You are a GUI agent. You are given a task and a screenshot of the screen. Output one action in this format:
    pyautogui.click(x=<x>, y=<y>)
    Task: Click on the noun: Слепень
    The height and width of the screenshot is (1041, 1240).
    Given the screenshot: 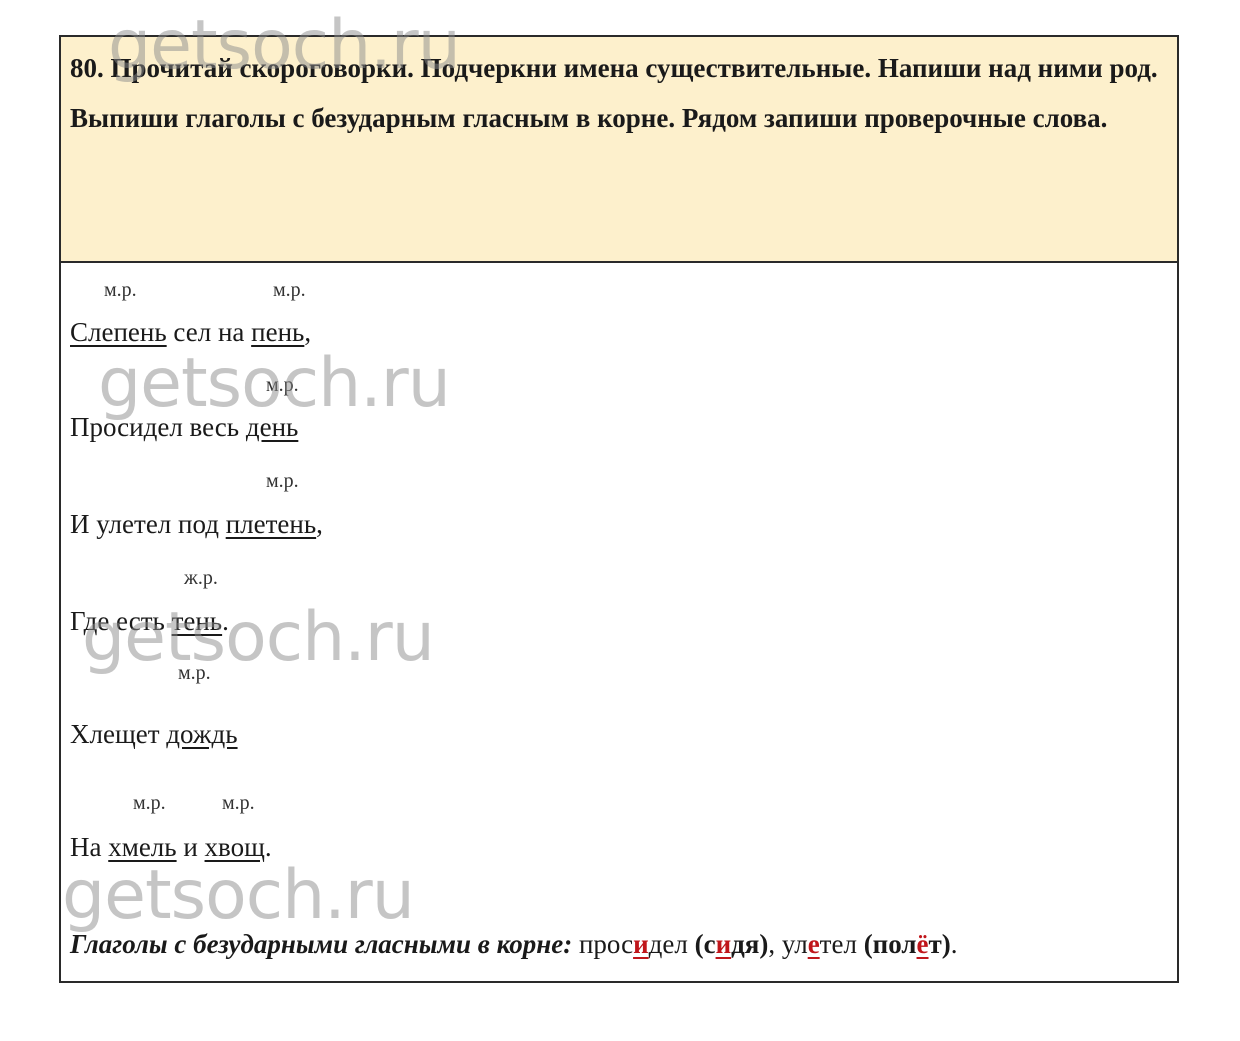 What is the action you would take?
    pyautogui.click(x=118, y=332)
    